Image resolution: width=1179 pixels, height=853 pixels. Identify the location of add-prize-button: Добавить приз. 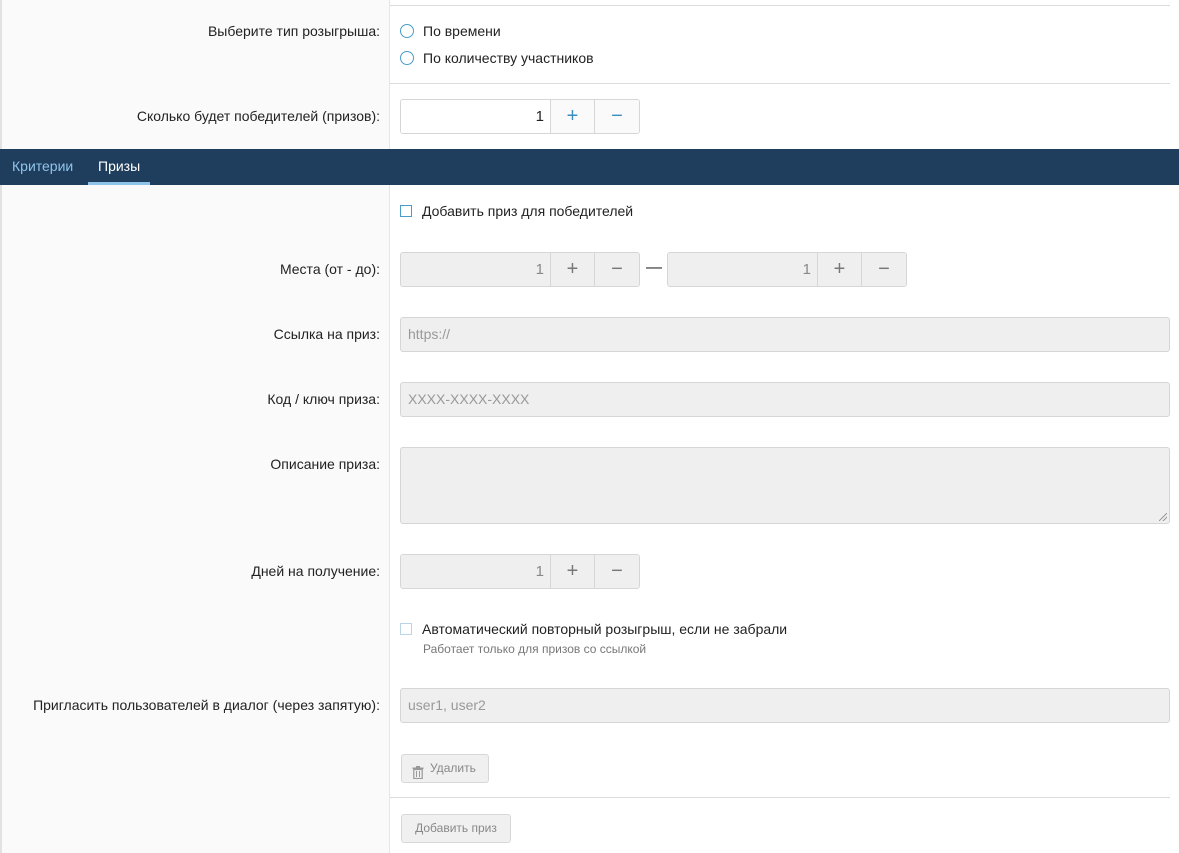
(456, 828).